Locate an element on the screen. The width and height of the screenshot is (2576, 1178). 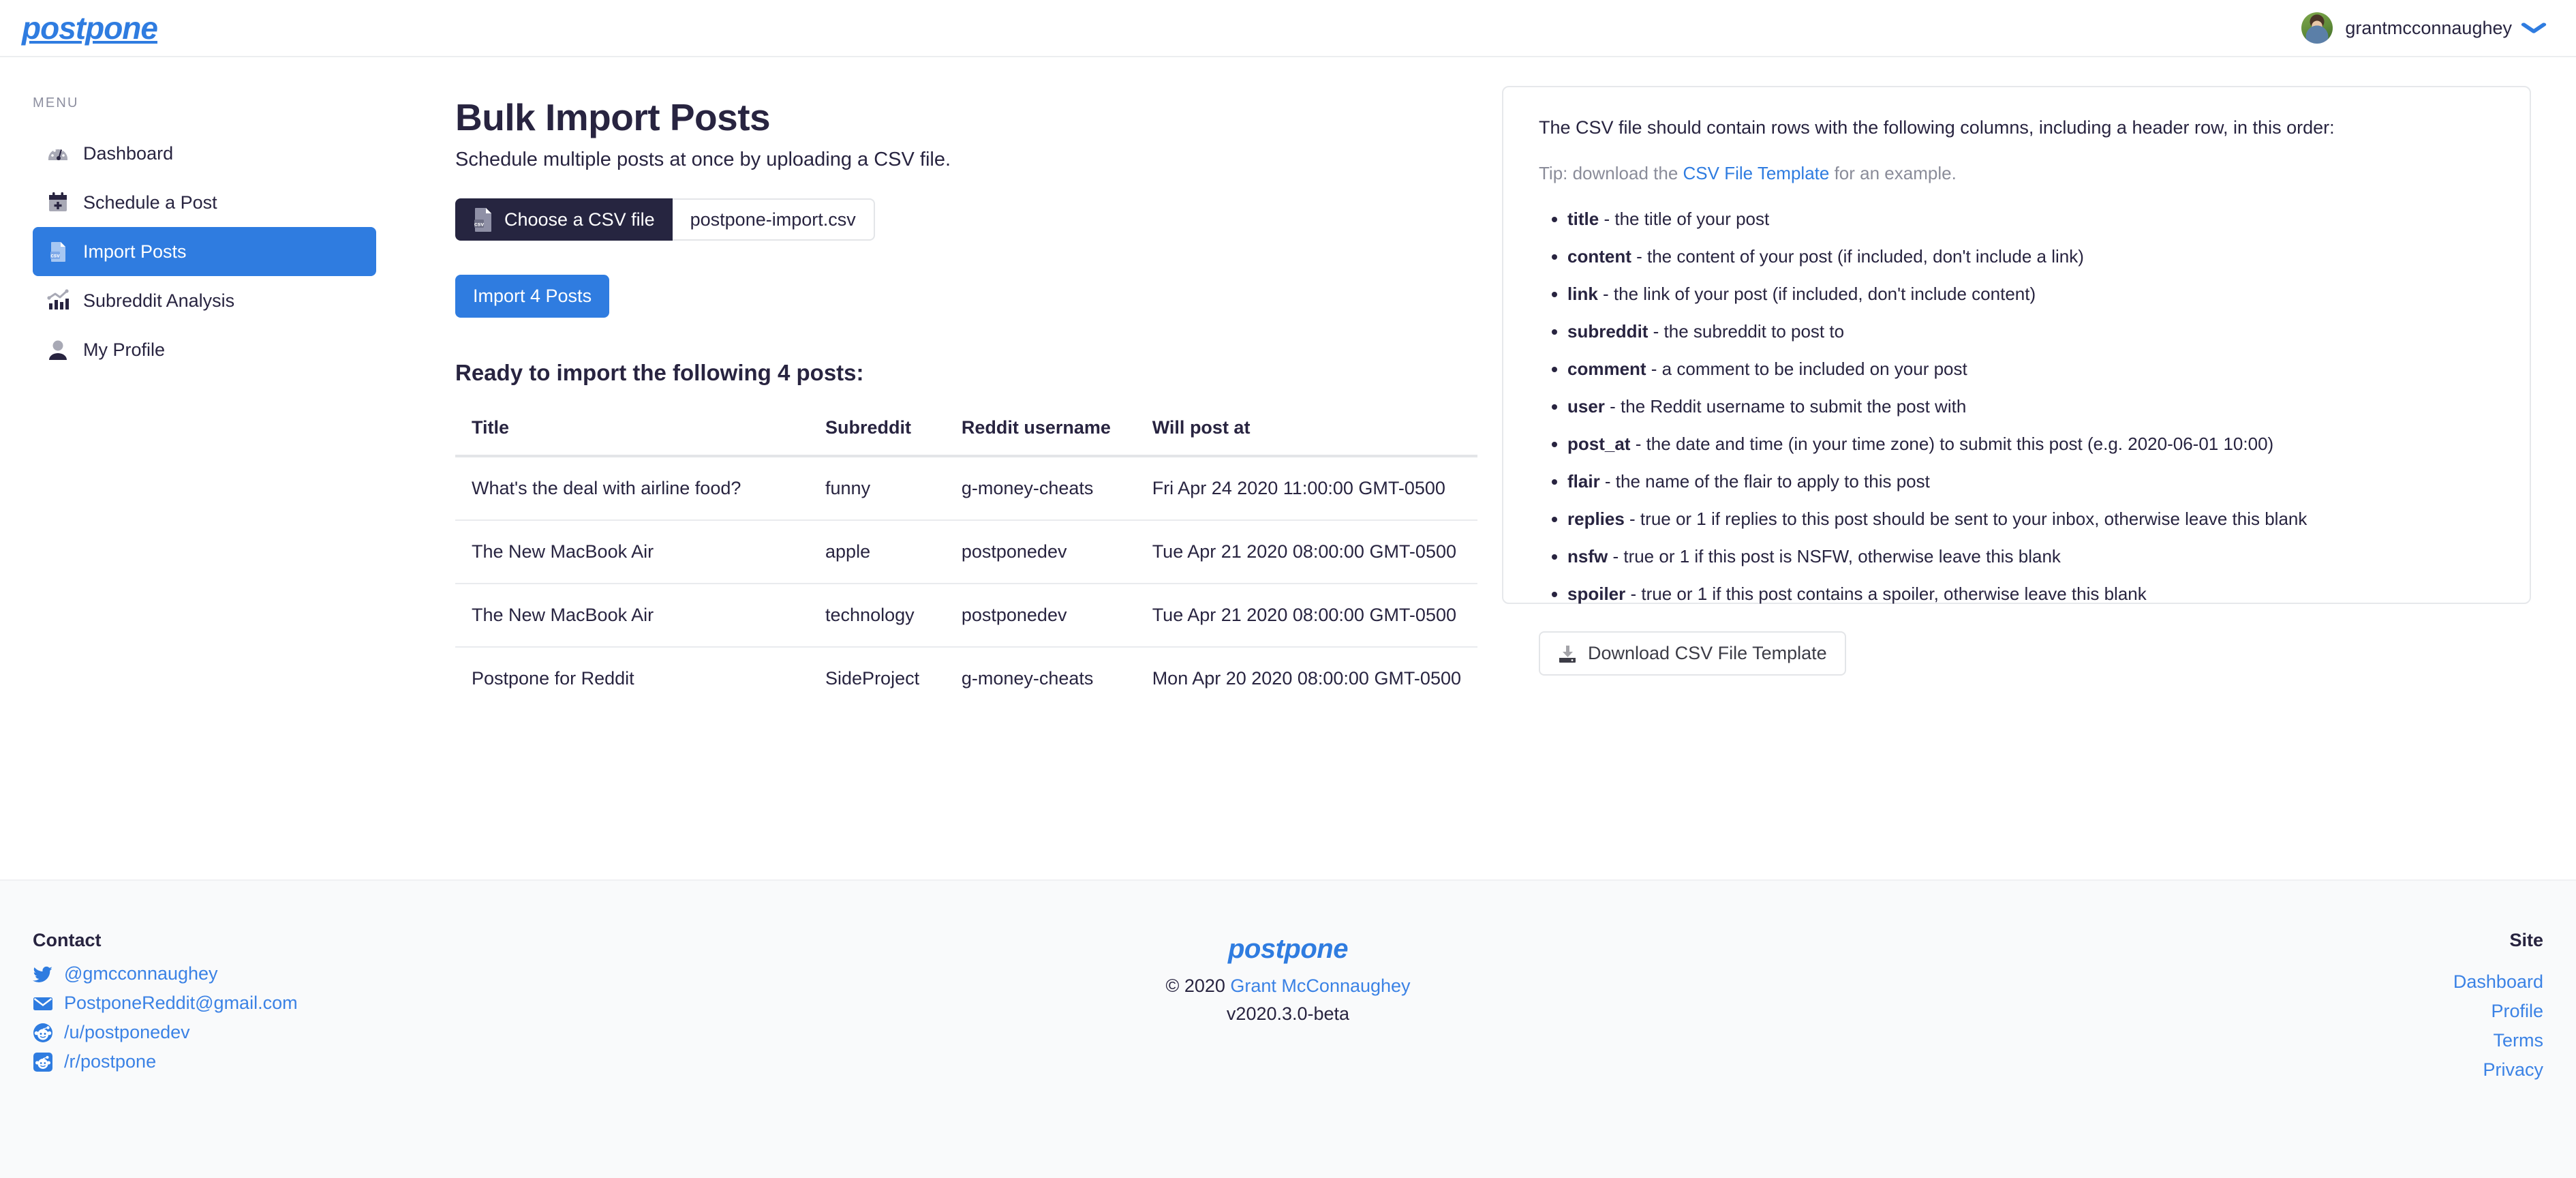
user-menu: grantmcconnaughey is located at coordinates (2424, 28).